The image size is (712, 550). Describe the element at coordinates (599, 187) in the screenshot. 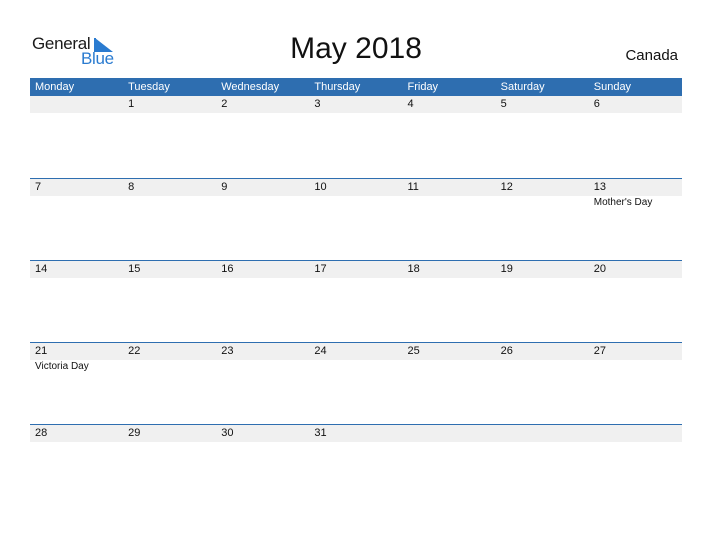

I see `day-number: 13` at that location.